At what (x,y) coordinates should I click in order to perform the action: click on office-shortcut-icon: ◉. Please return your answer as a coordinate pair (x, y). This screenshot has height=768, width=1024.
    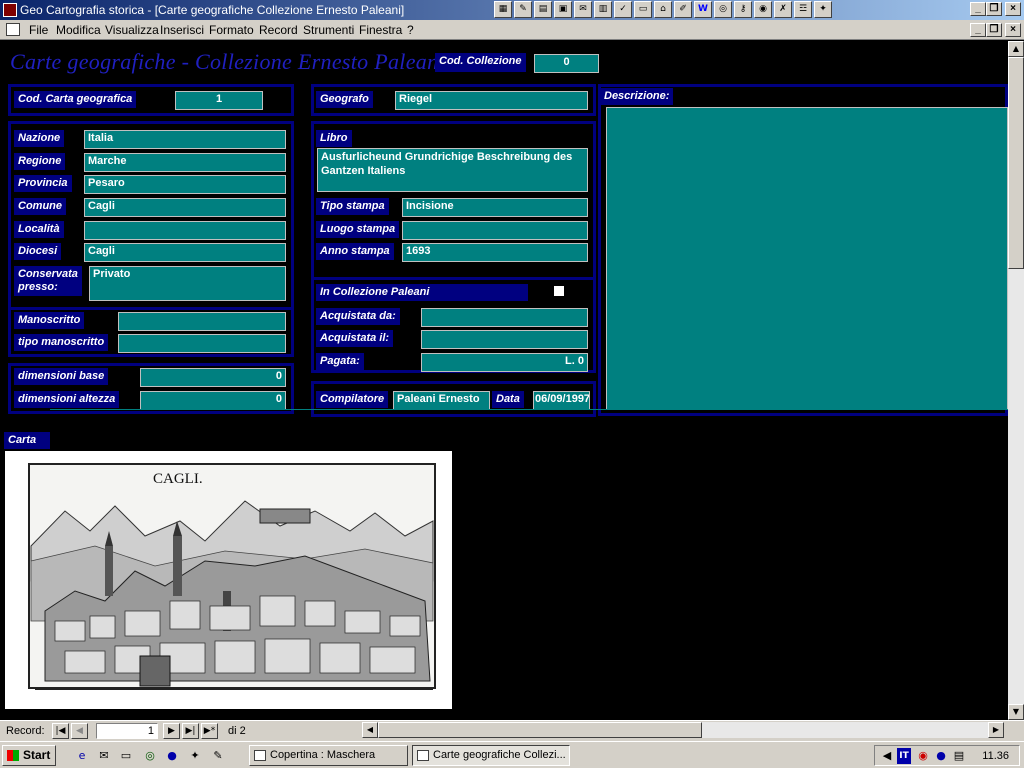
    Looking at the image, I should click on (763, 9).